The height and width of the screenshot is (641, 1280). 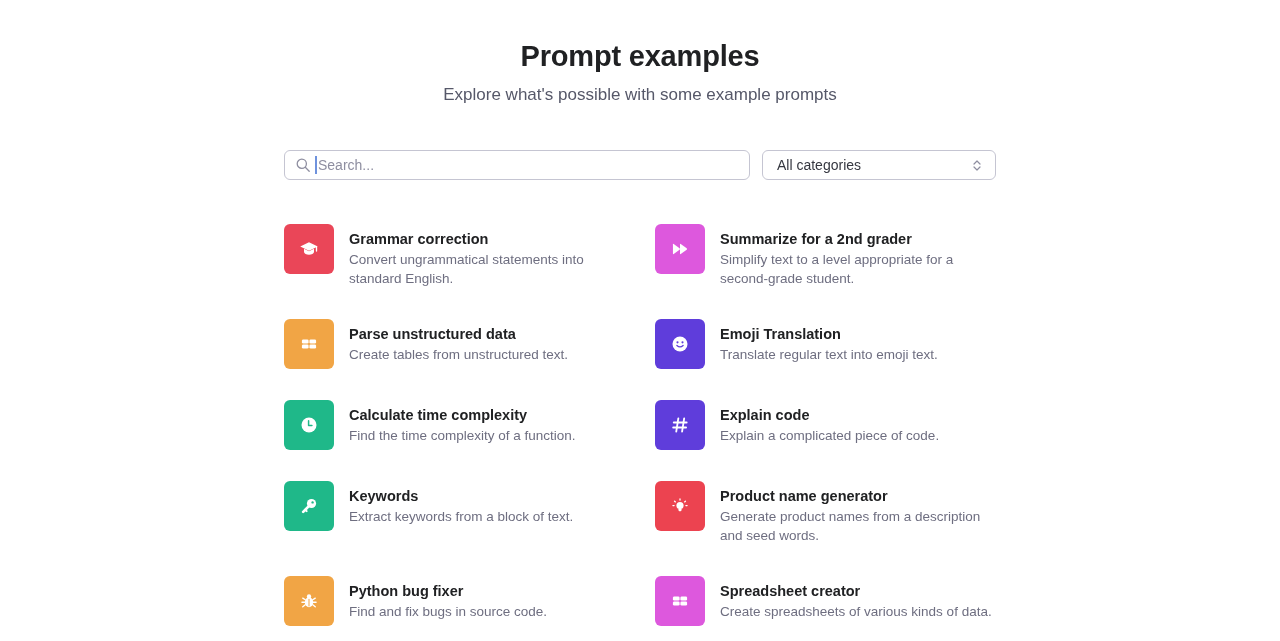 What do you see at coordinates (384, 496) in the screenshot?
I see `prompt-title: Keywords` at bounding box center [384, 496].